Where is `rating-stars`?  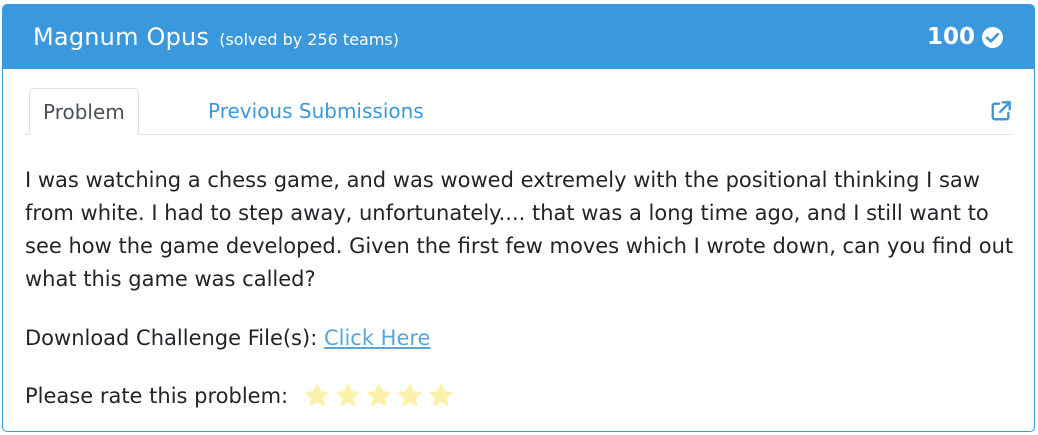 rating-stars is located at coordinates (379, 396).